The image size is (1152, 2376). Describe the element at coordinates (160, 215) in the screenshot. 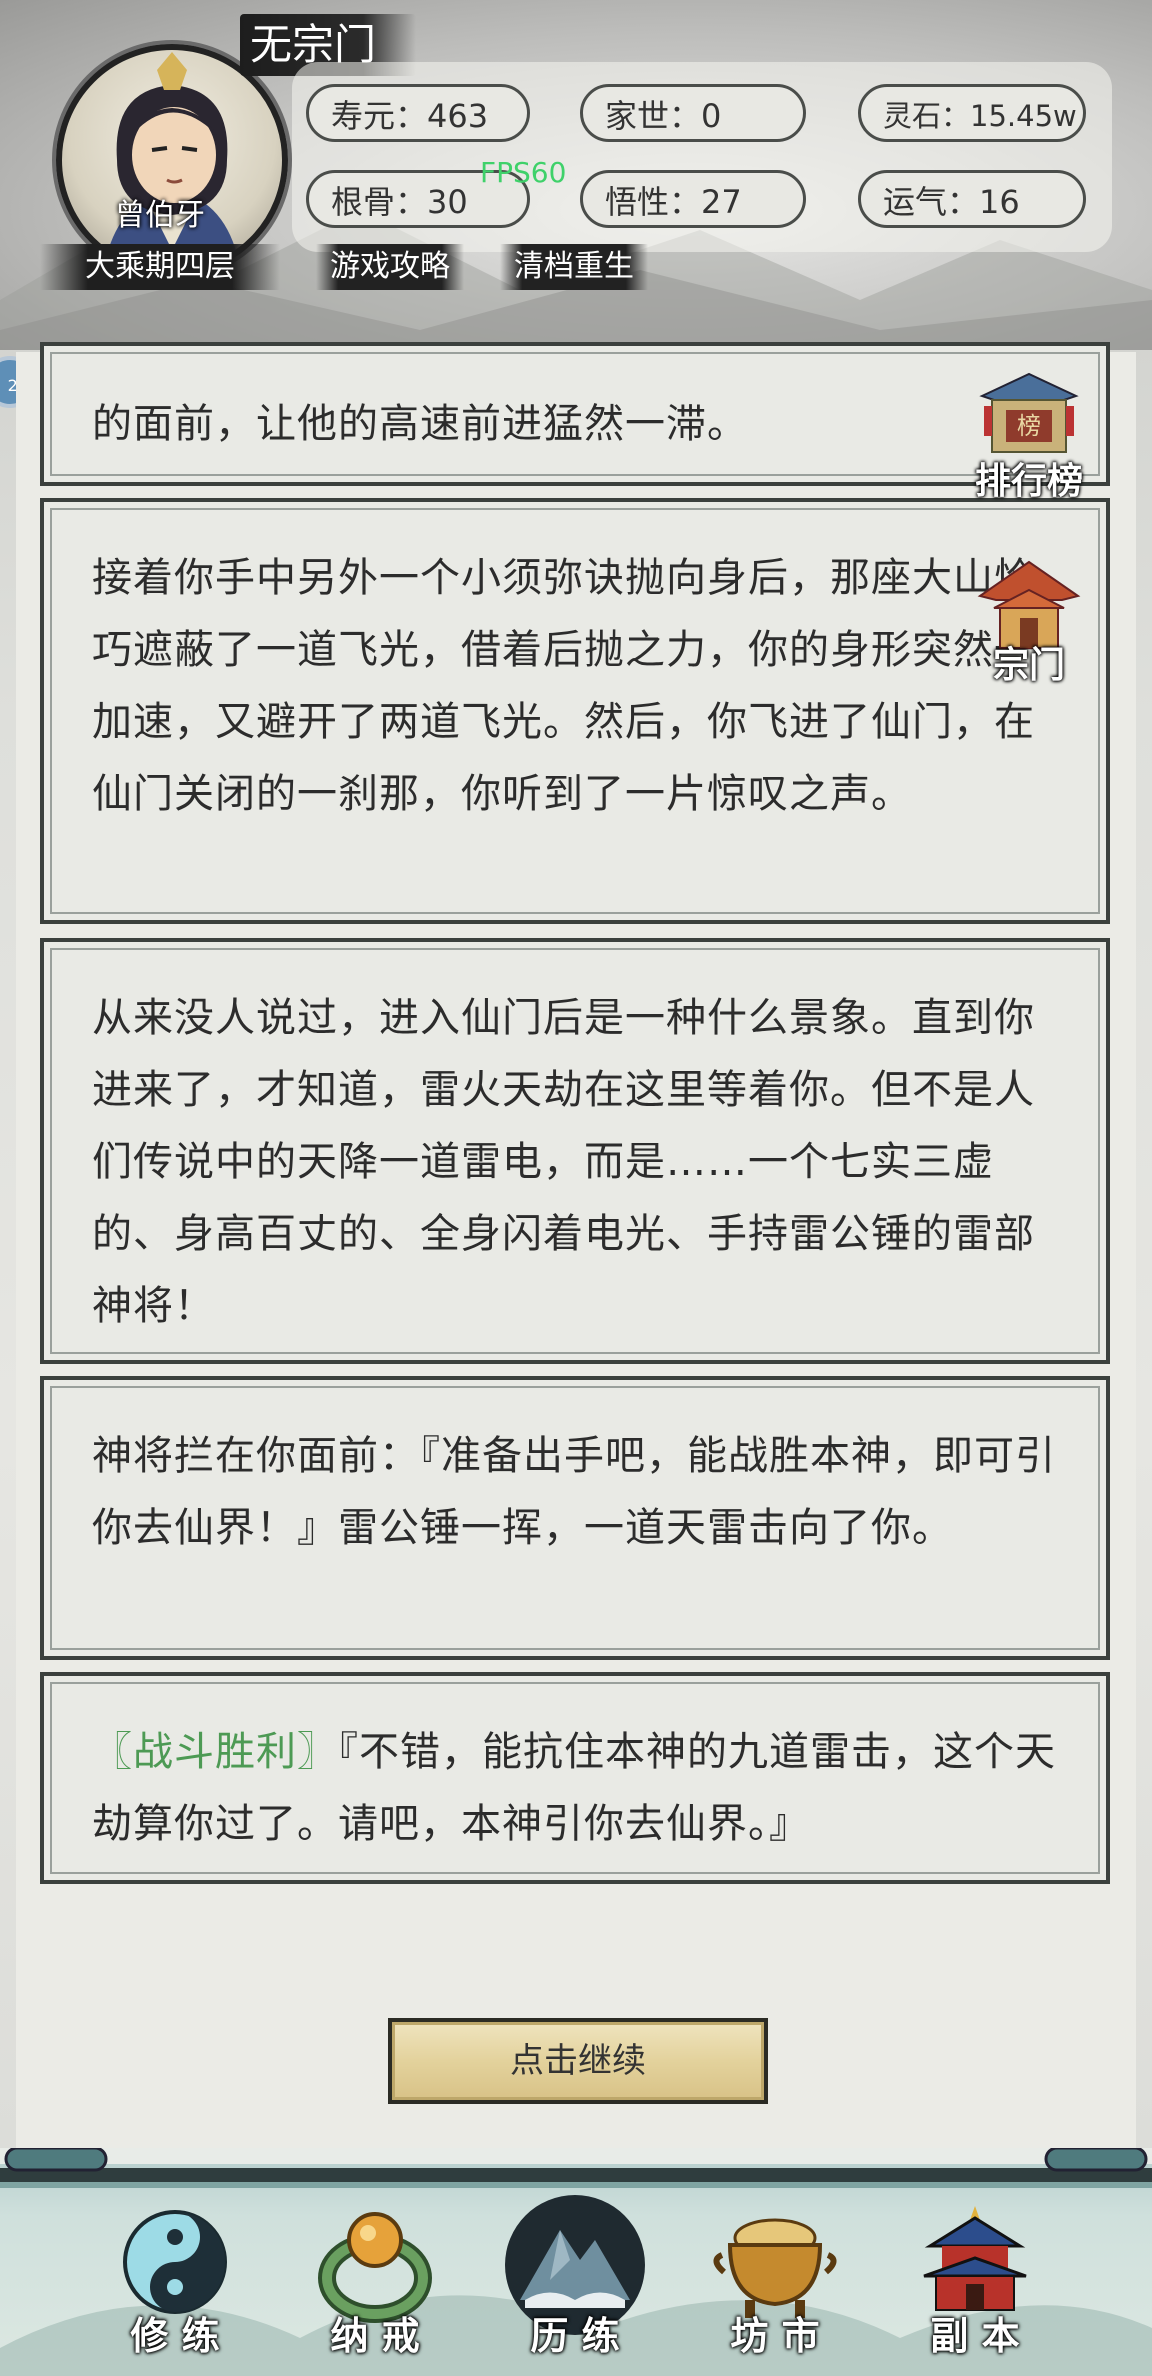

I see `player-name: 曾伯牙` at that location.